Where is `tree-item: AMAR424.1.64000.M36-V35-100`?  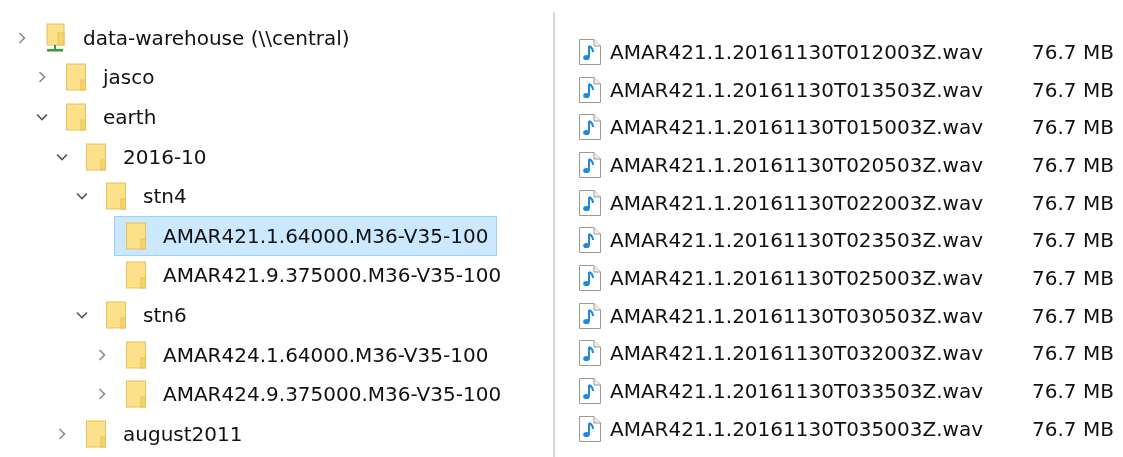 tree-item: AMAR424.1.64000.M36-V35-100 is located at coordinates (306, 354).